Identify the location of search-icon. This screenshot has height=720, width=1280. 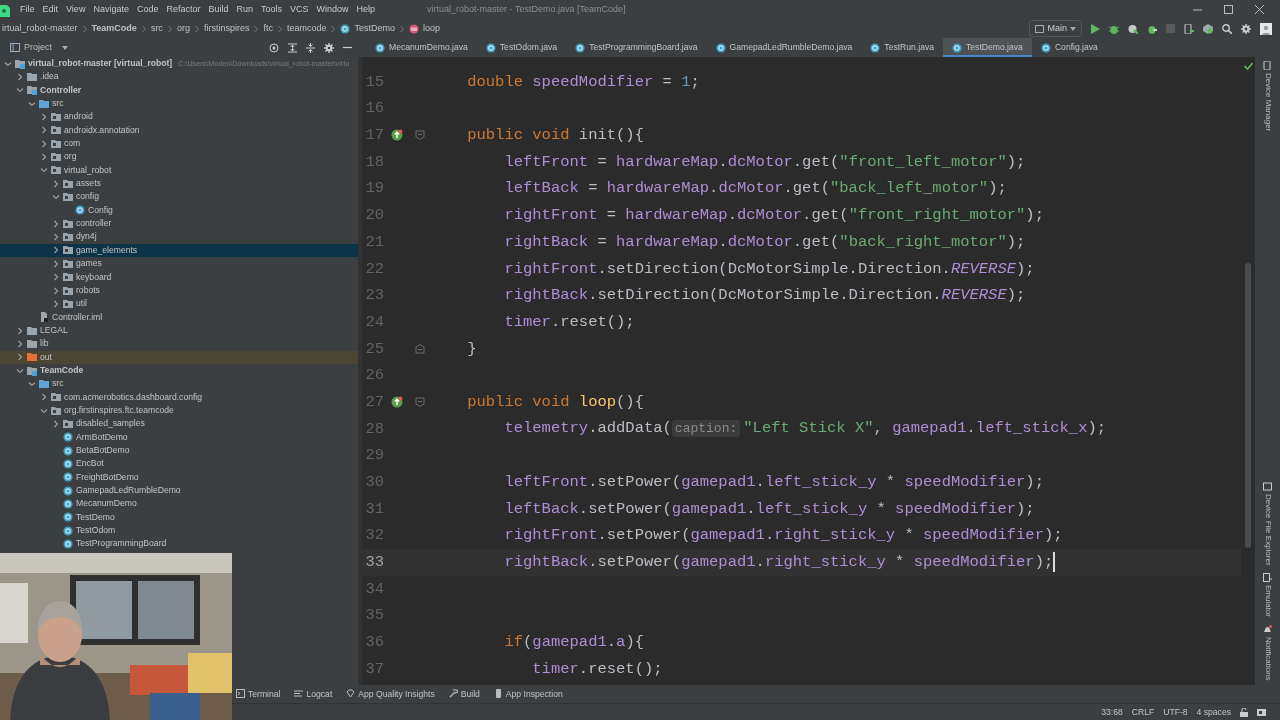
(1227, 28).